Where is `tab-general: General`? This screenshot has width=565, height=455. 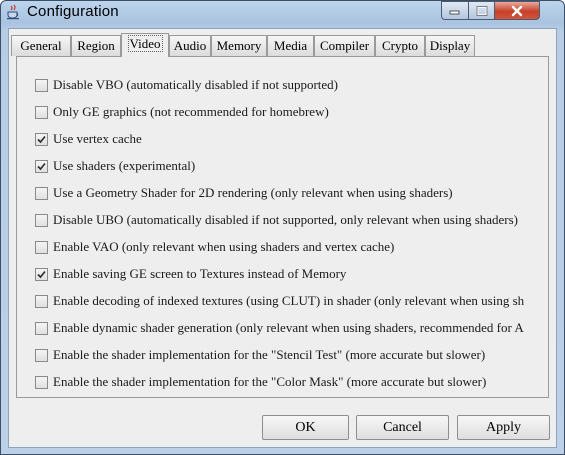
tab-general: General is located at coordinates (41, 45).